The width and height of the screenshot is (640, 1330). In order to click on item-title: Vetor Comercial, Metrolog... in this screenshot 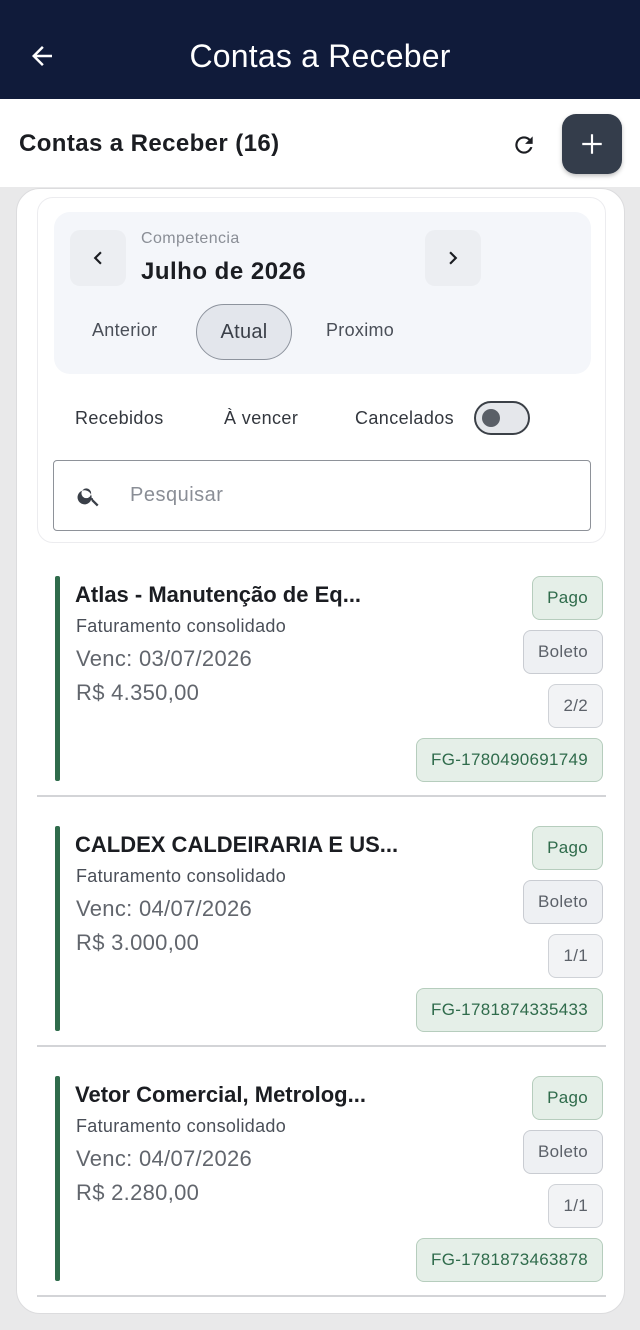, I will do `click(220, 1094)`.